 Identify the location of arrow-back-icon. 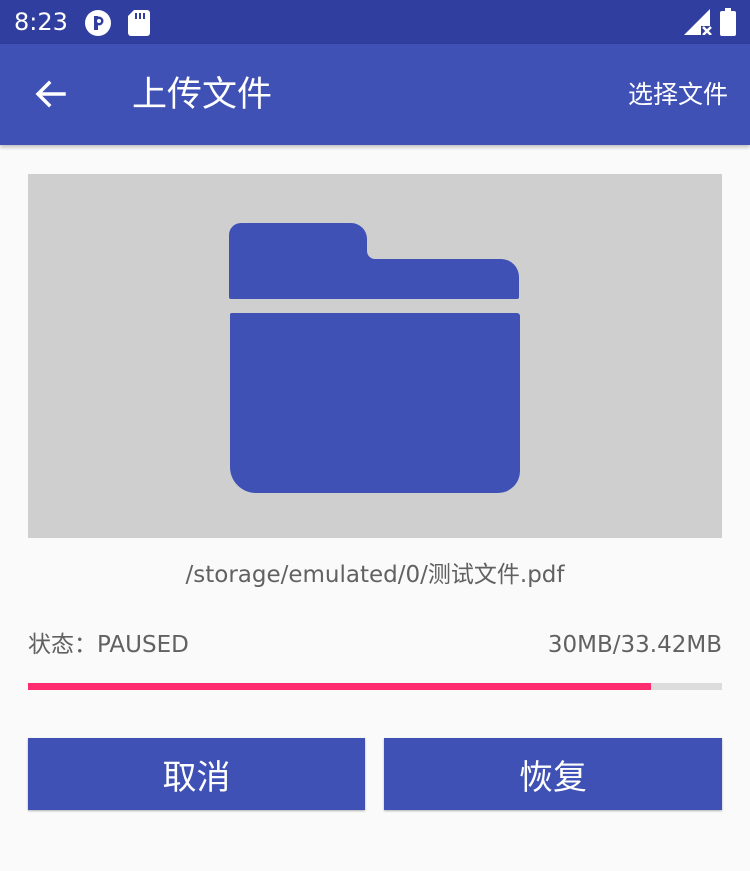
(50, 96).